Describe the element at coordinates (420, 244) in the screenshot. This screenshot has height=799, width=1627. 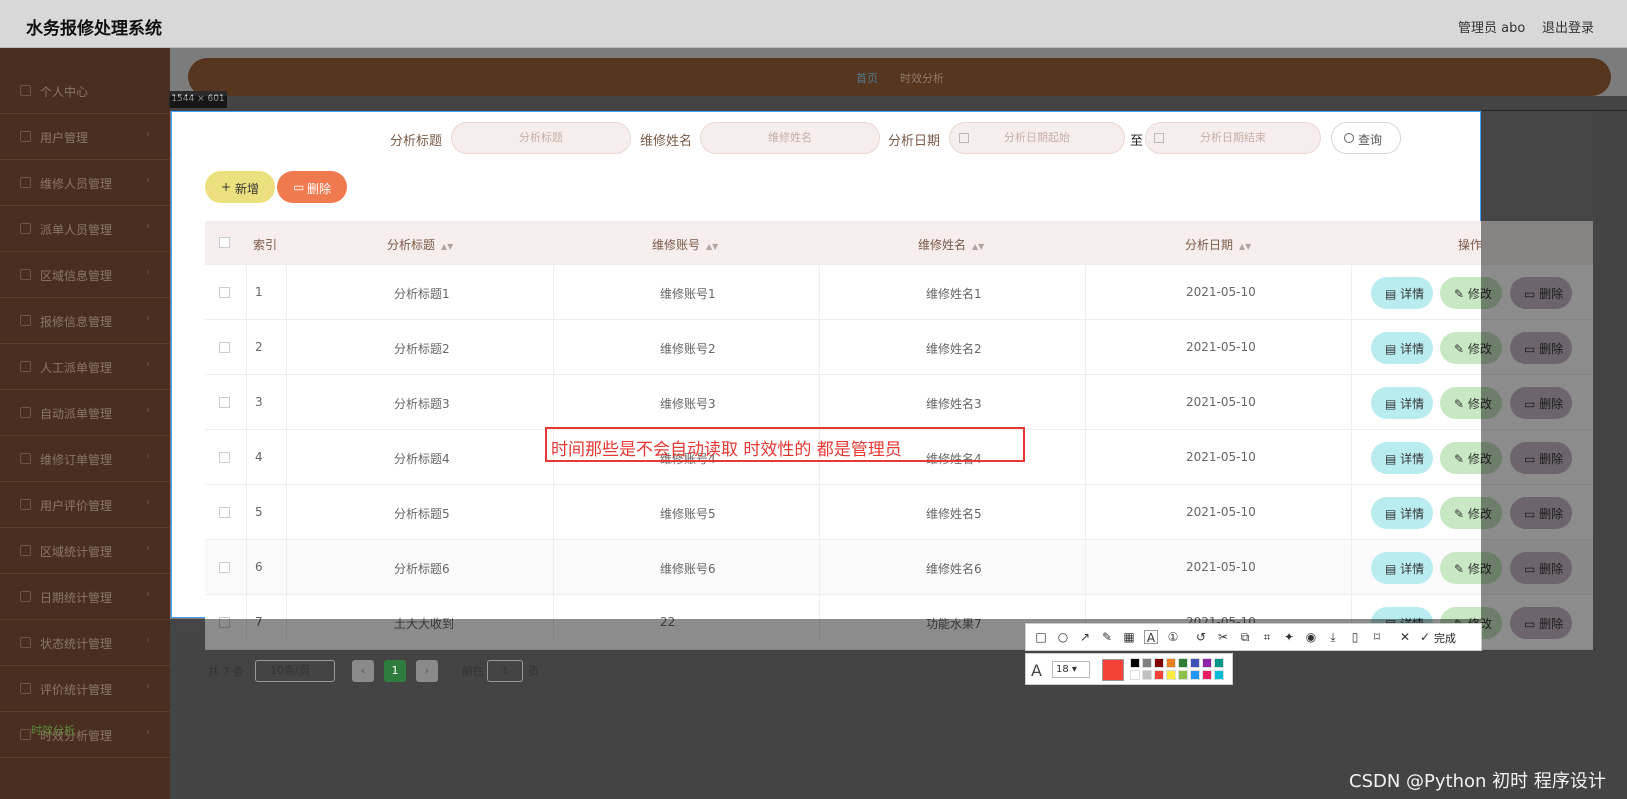
I see `header-title: 分析标题 ▲▼` at that location.